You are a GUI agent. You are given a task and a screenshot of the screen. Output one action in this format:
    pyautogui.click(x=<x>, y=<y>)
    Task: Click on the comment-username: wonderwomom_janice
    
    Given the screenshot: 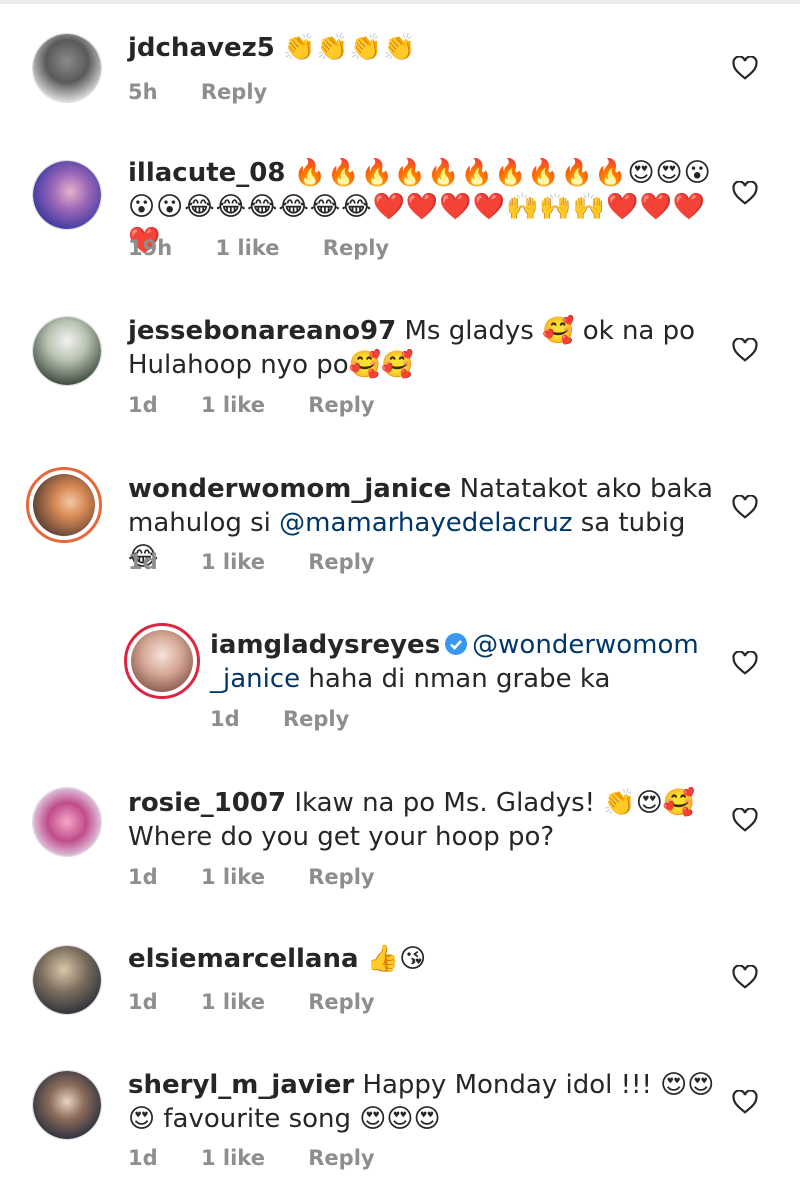 What is the action you would take?
    pyautogui.click(x=289, y=489)
    